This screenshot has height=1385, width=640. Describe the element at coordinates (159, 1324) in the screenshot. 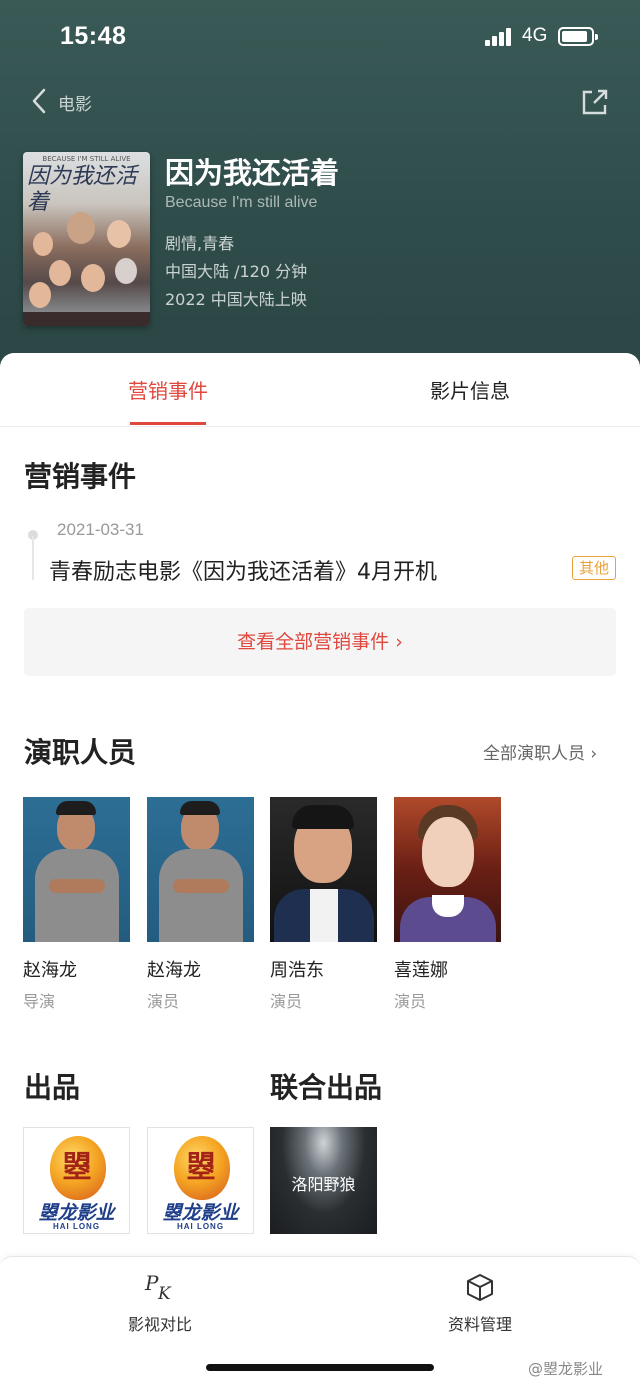

I see `compare-label: 影视对比` at that location.